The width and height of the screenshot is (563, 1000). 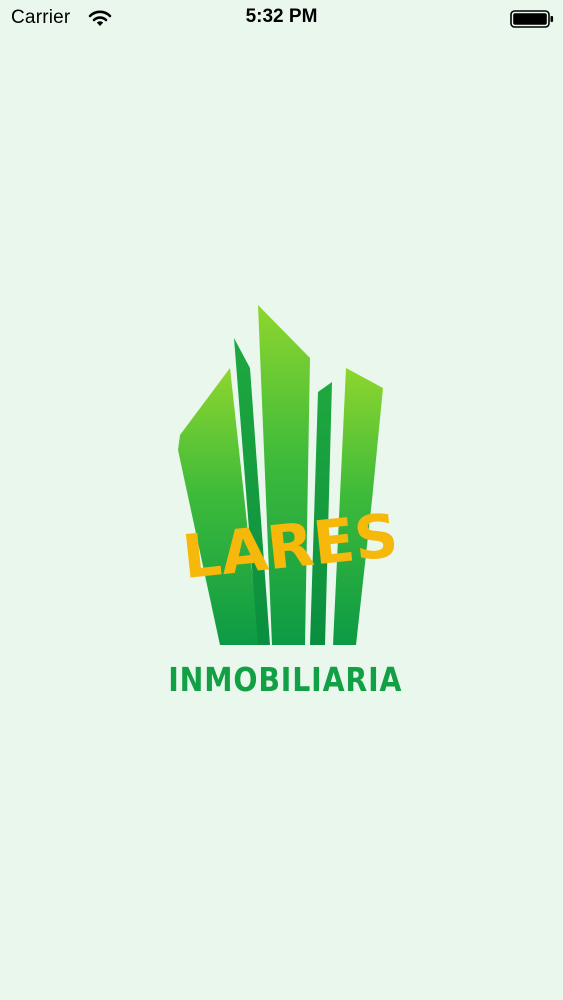 What do you see at coordinates (281, 16) in the screenshot?
I see `status-time: 5:32 PM` at bounding box center [281, 16].